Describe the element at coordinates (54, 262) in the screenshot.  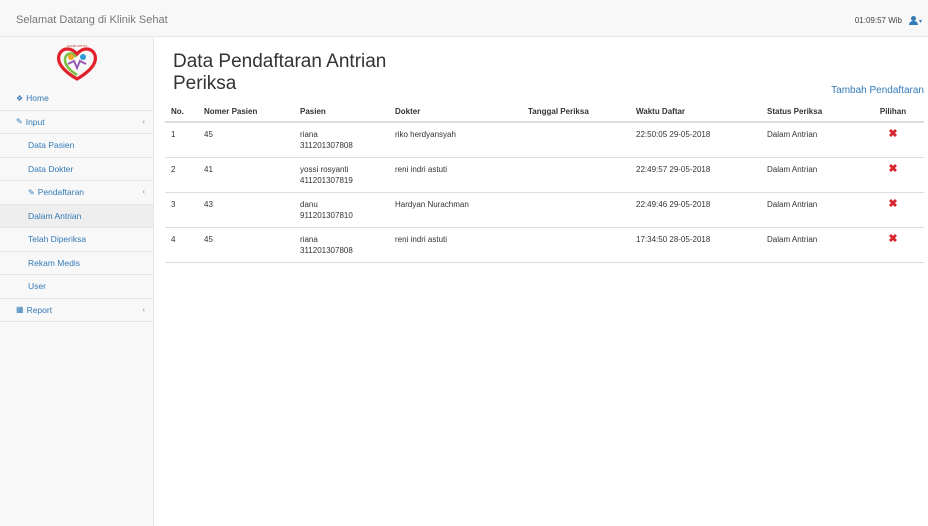
I see `sidebar-item-label: Rekam Medis` at that location.